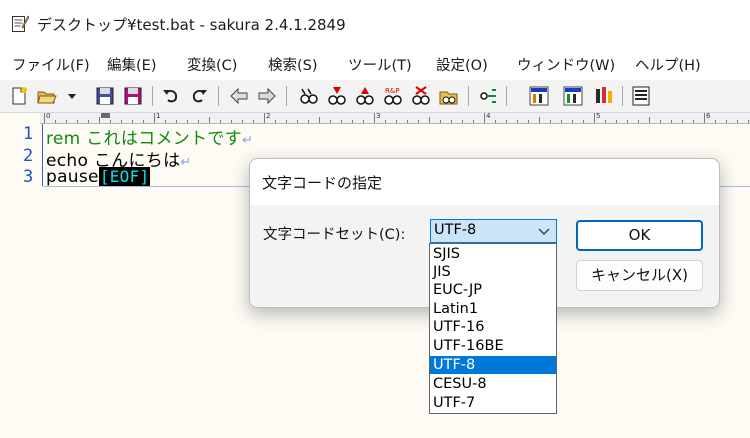 The height and width of the screenshot is (438, 750). What do you see at coordinates (370, 136) in the screenshot?
I see `editor-line: 1 rem これはコメントです↵` at bounding box center [370, 136].